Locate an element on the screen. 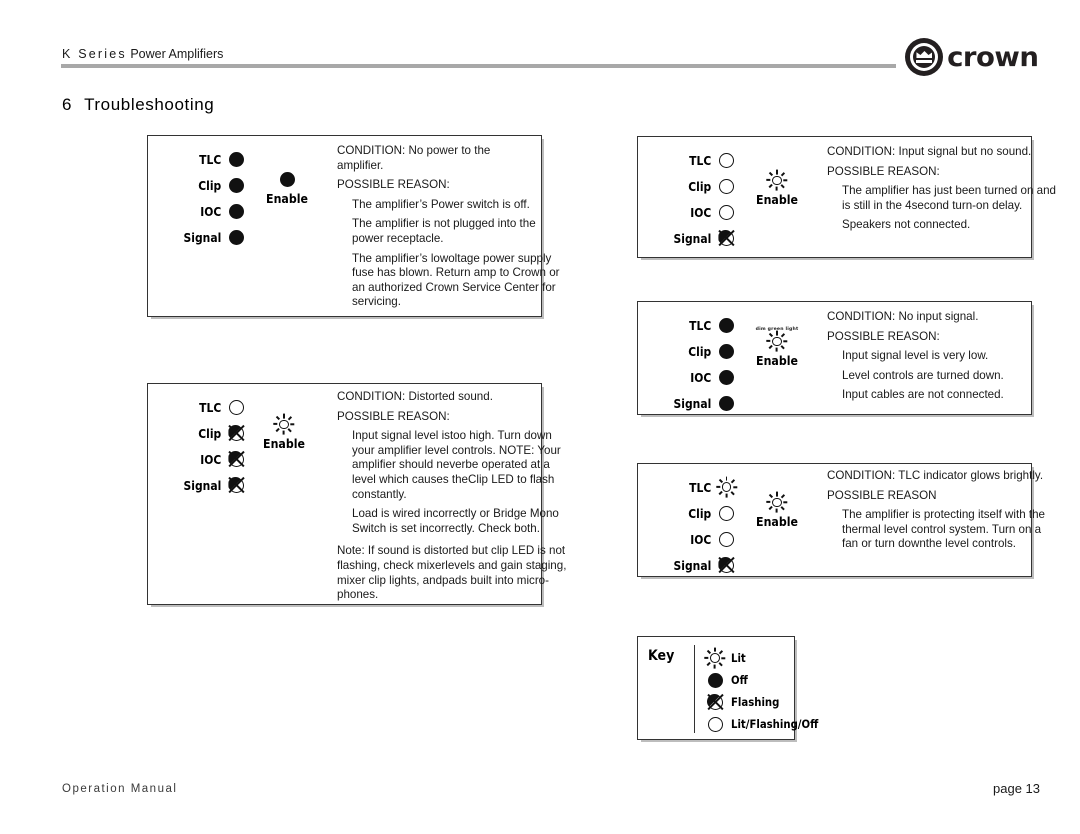 This screenshot has height=834, width=1080. page-header: K Series Power Amplifiers crown is located at coordinates (540, 45).